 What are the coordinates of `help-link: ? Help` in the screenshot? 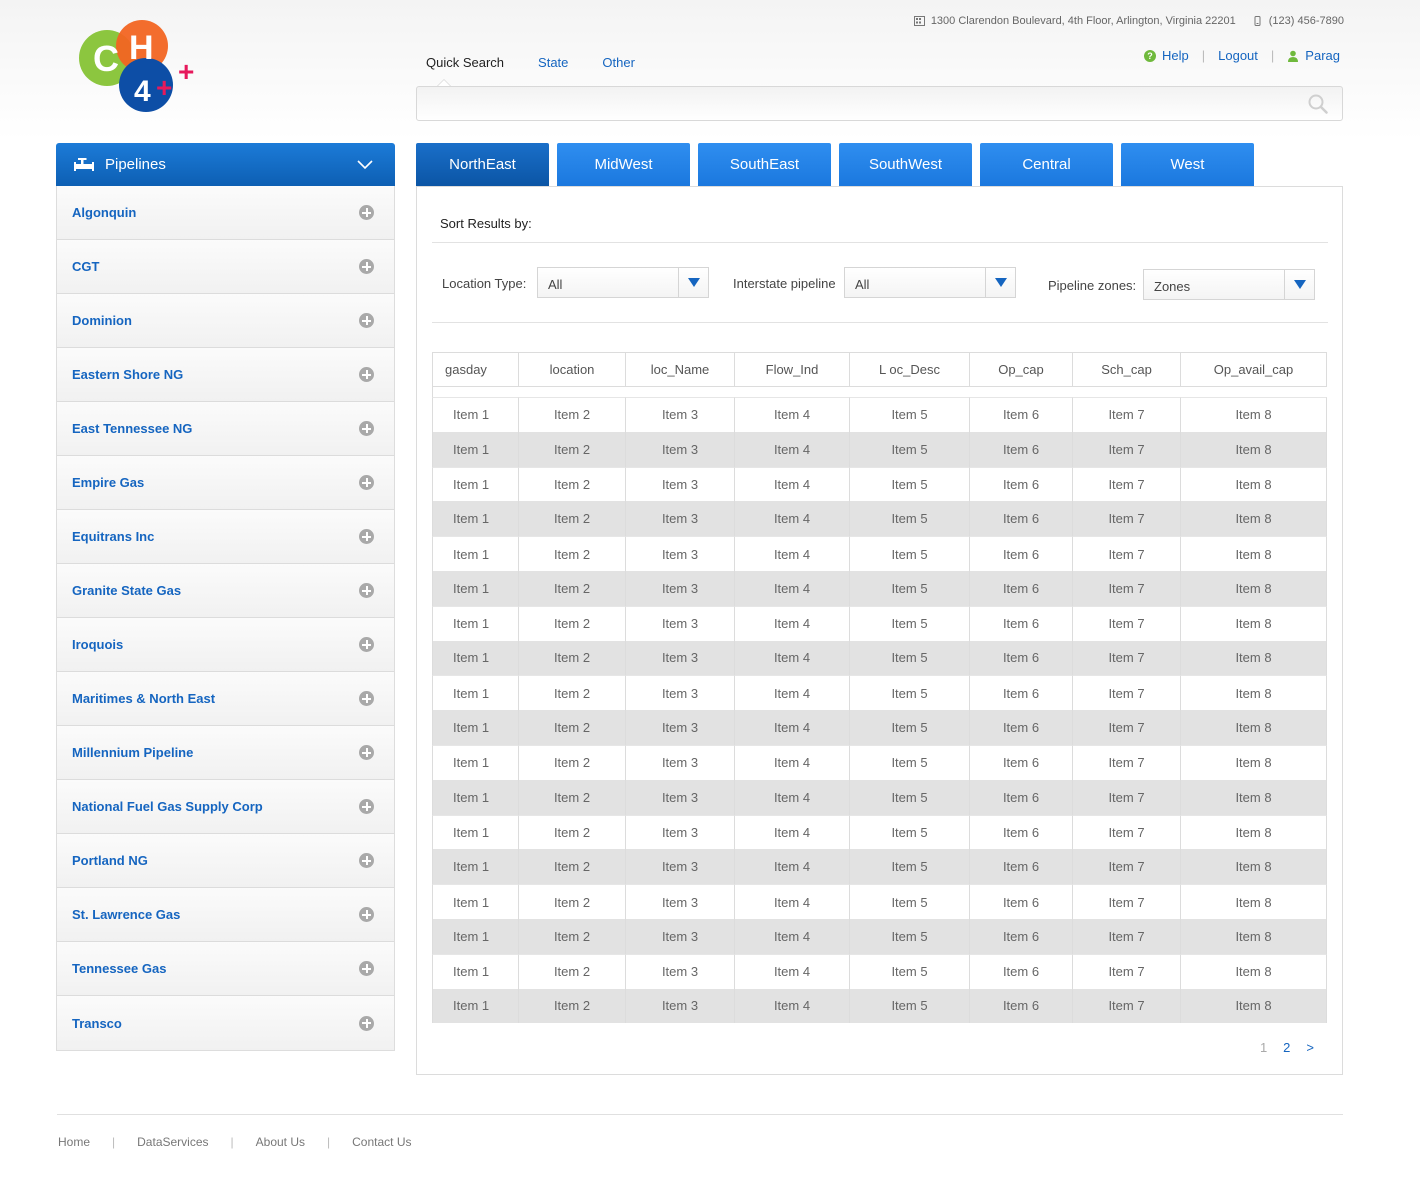 It's located at (1166, 55).